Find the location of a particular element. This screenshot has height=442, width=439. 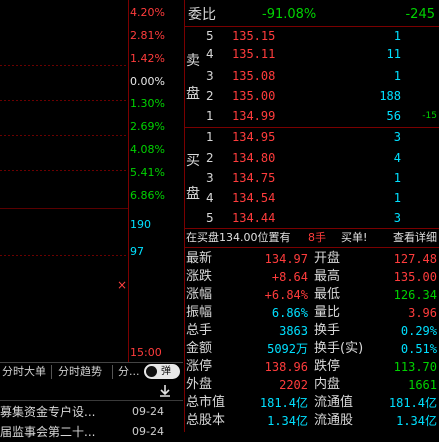

tab-intraday-large-orders: 分时大单 is located at coordinates (24, 372).